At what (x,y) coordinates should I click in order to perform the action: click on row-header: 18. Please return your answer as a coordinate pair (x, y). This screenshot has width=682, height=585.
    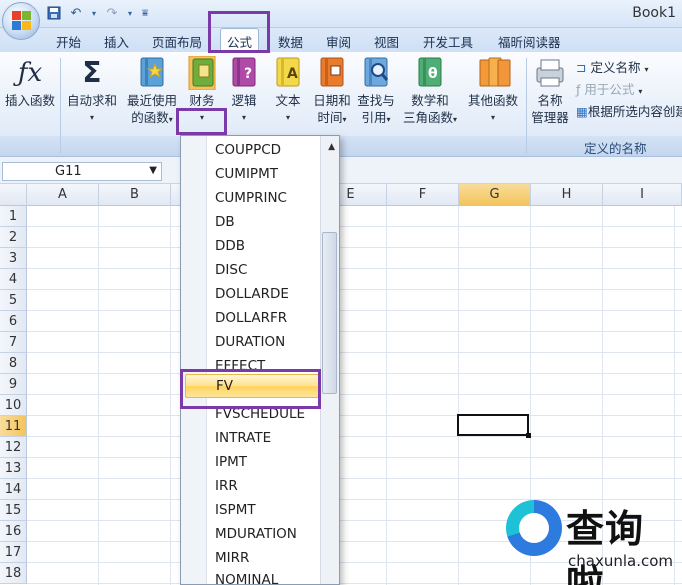
    Looking at the image, I should click on (13, 573).